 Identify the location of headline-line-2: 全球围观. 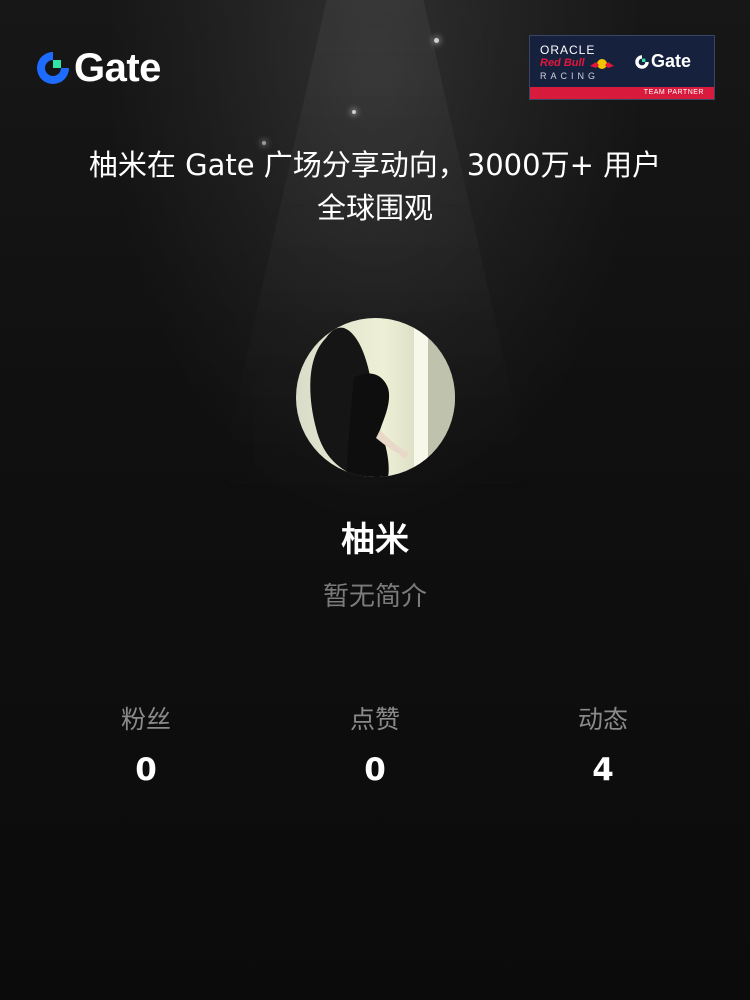
(374, 208).